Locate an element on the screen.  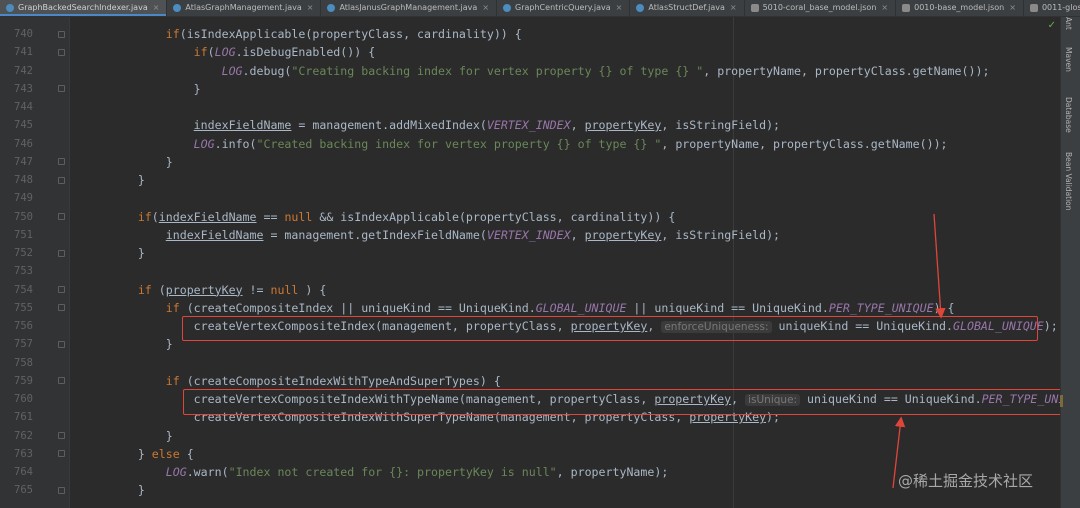
tab-atlasstructdef-java: AtlasStructDef.java × is located at coordinates (687, 8).